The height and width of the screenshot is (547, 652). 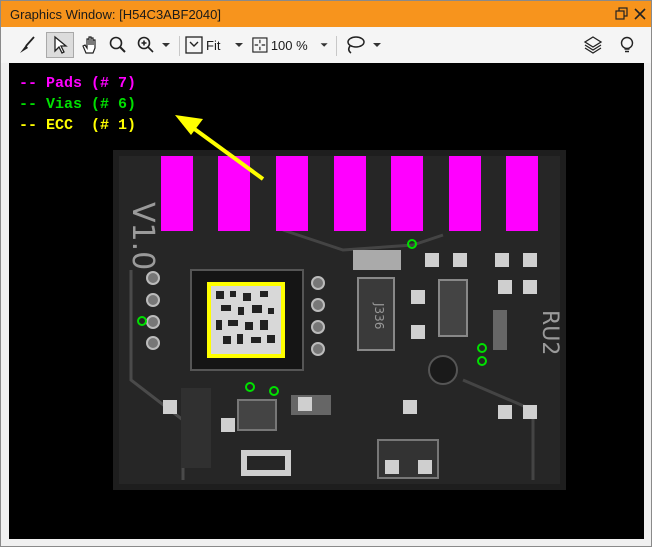 I want to click on title-bar: Graphics Window: [H54C3ABF2040], so click(x=326, y=14).